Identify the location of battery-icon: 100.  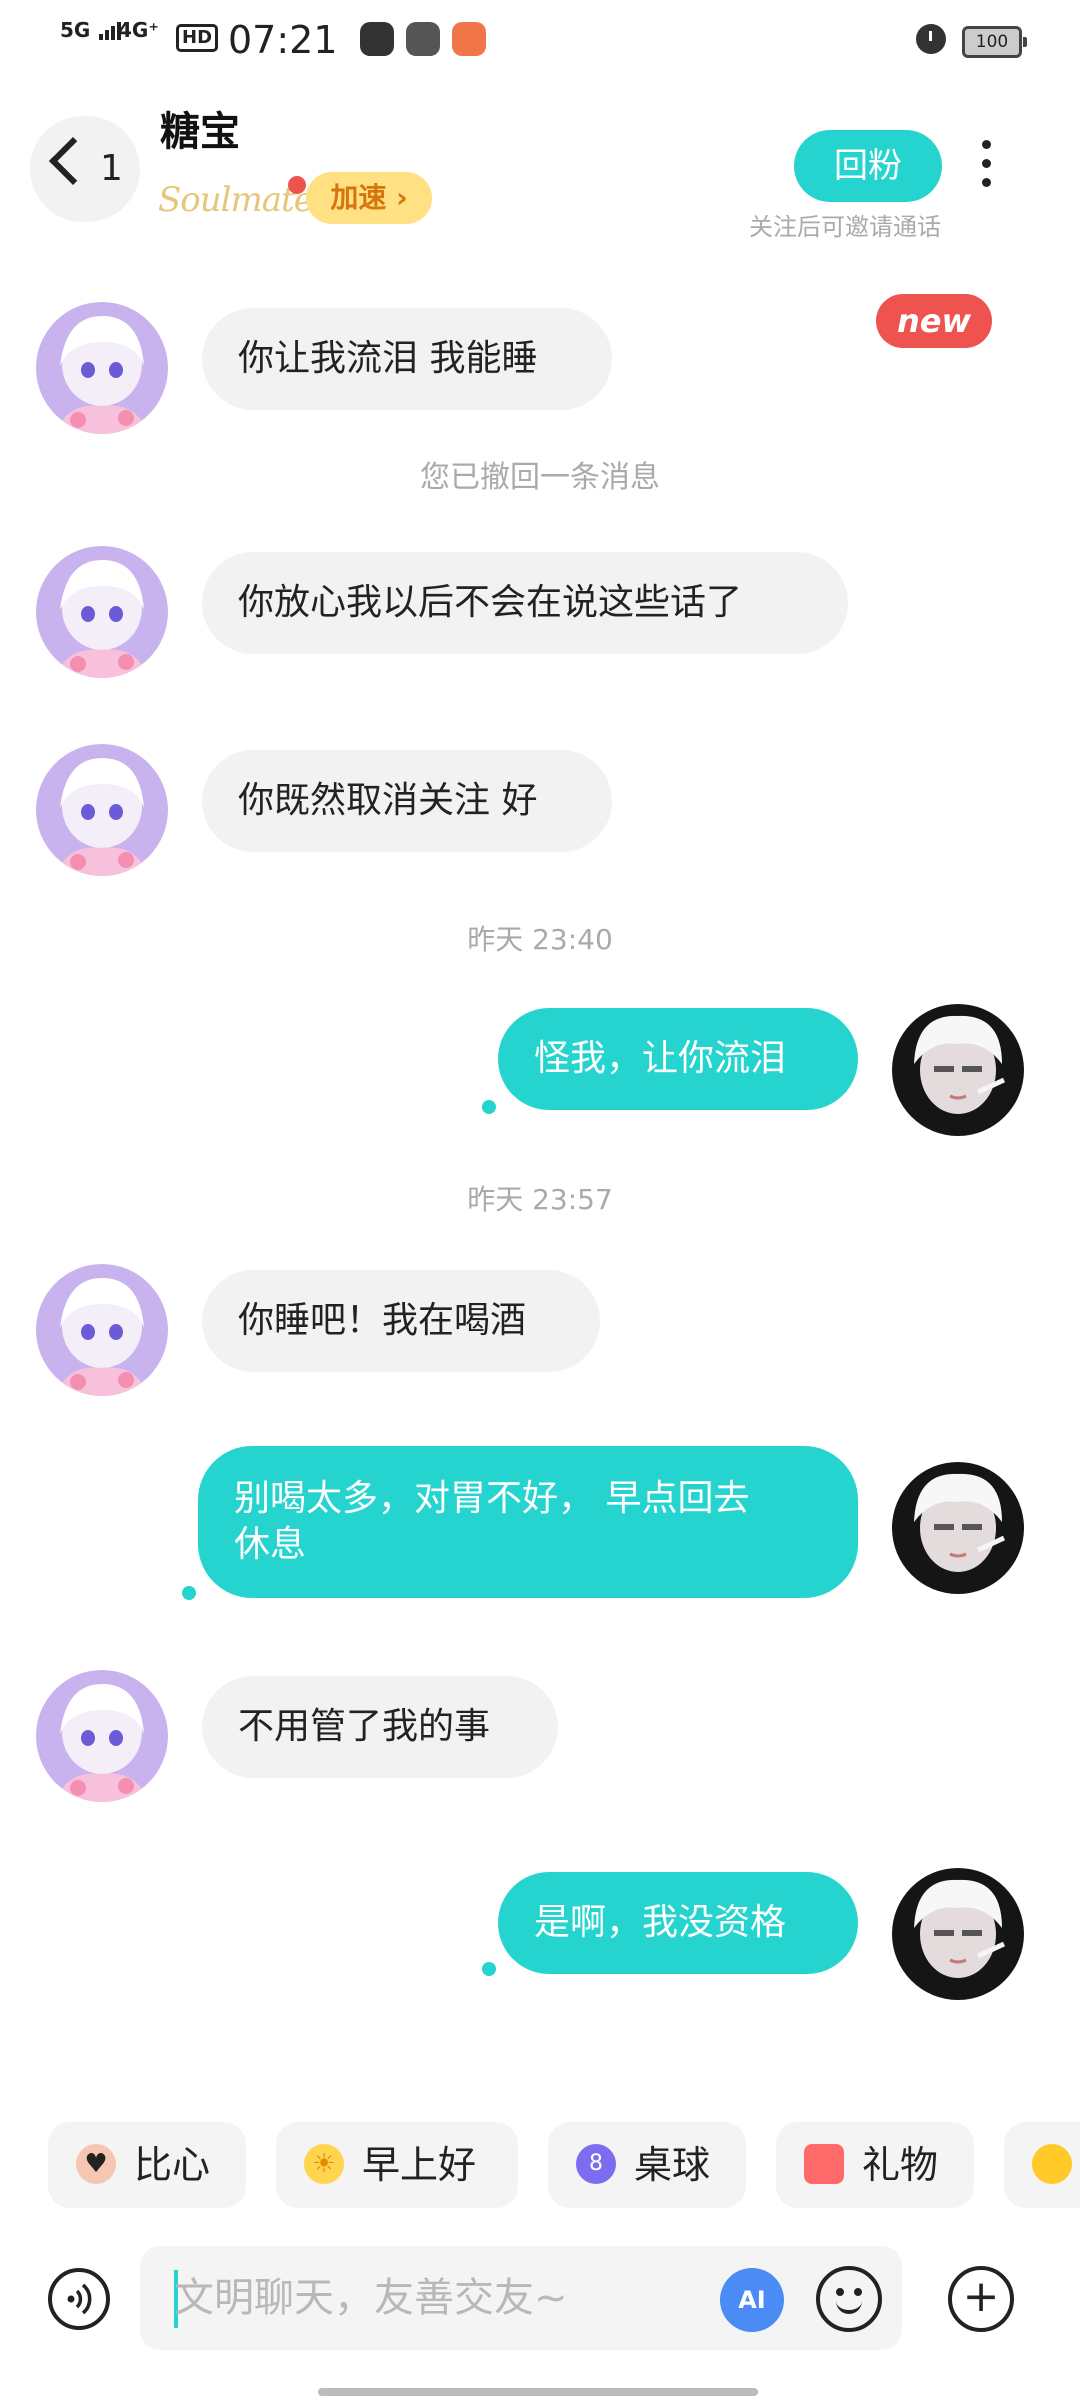
(994, 42).